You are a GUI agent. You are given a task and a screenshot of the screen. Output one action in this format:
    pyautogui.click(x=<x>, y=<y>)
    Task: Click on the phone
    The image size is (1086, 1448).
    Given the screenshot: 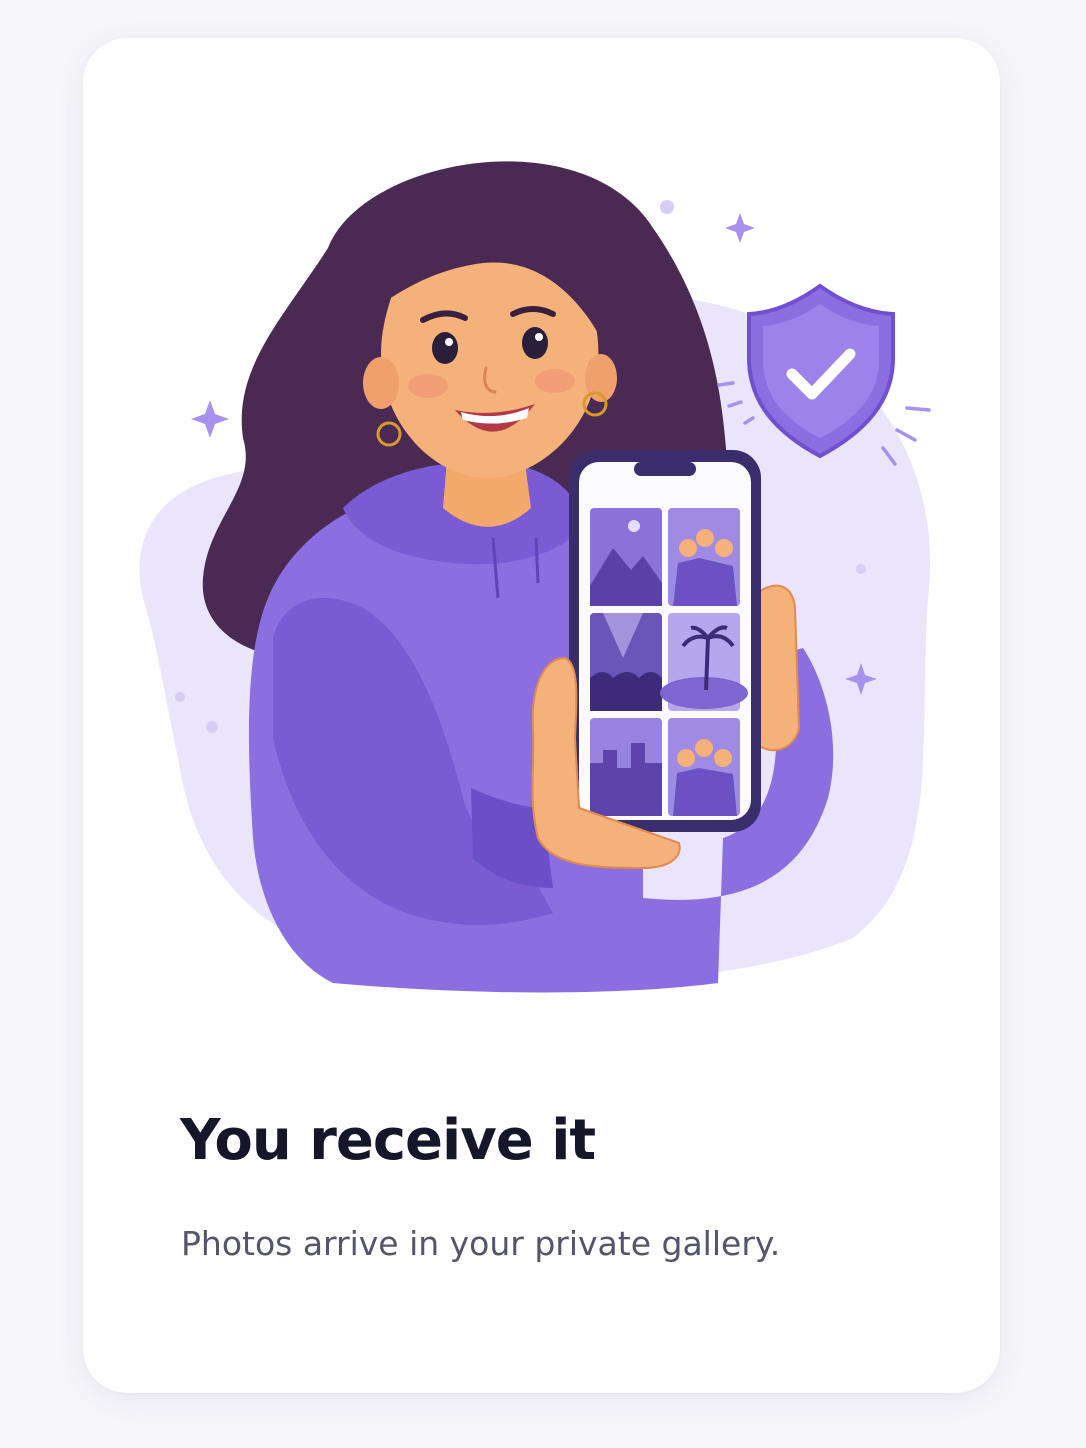 What is the action you would take?
    pyautogui.click(x=665, y=641)
    